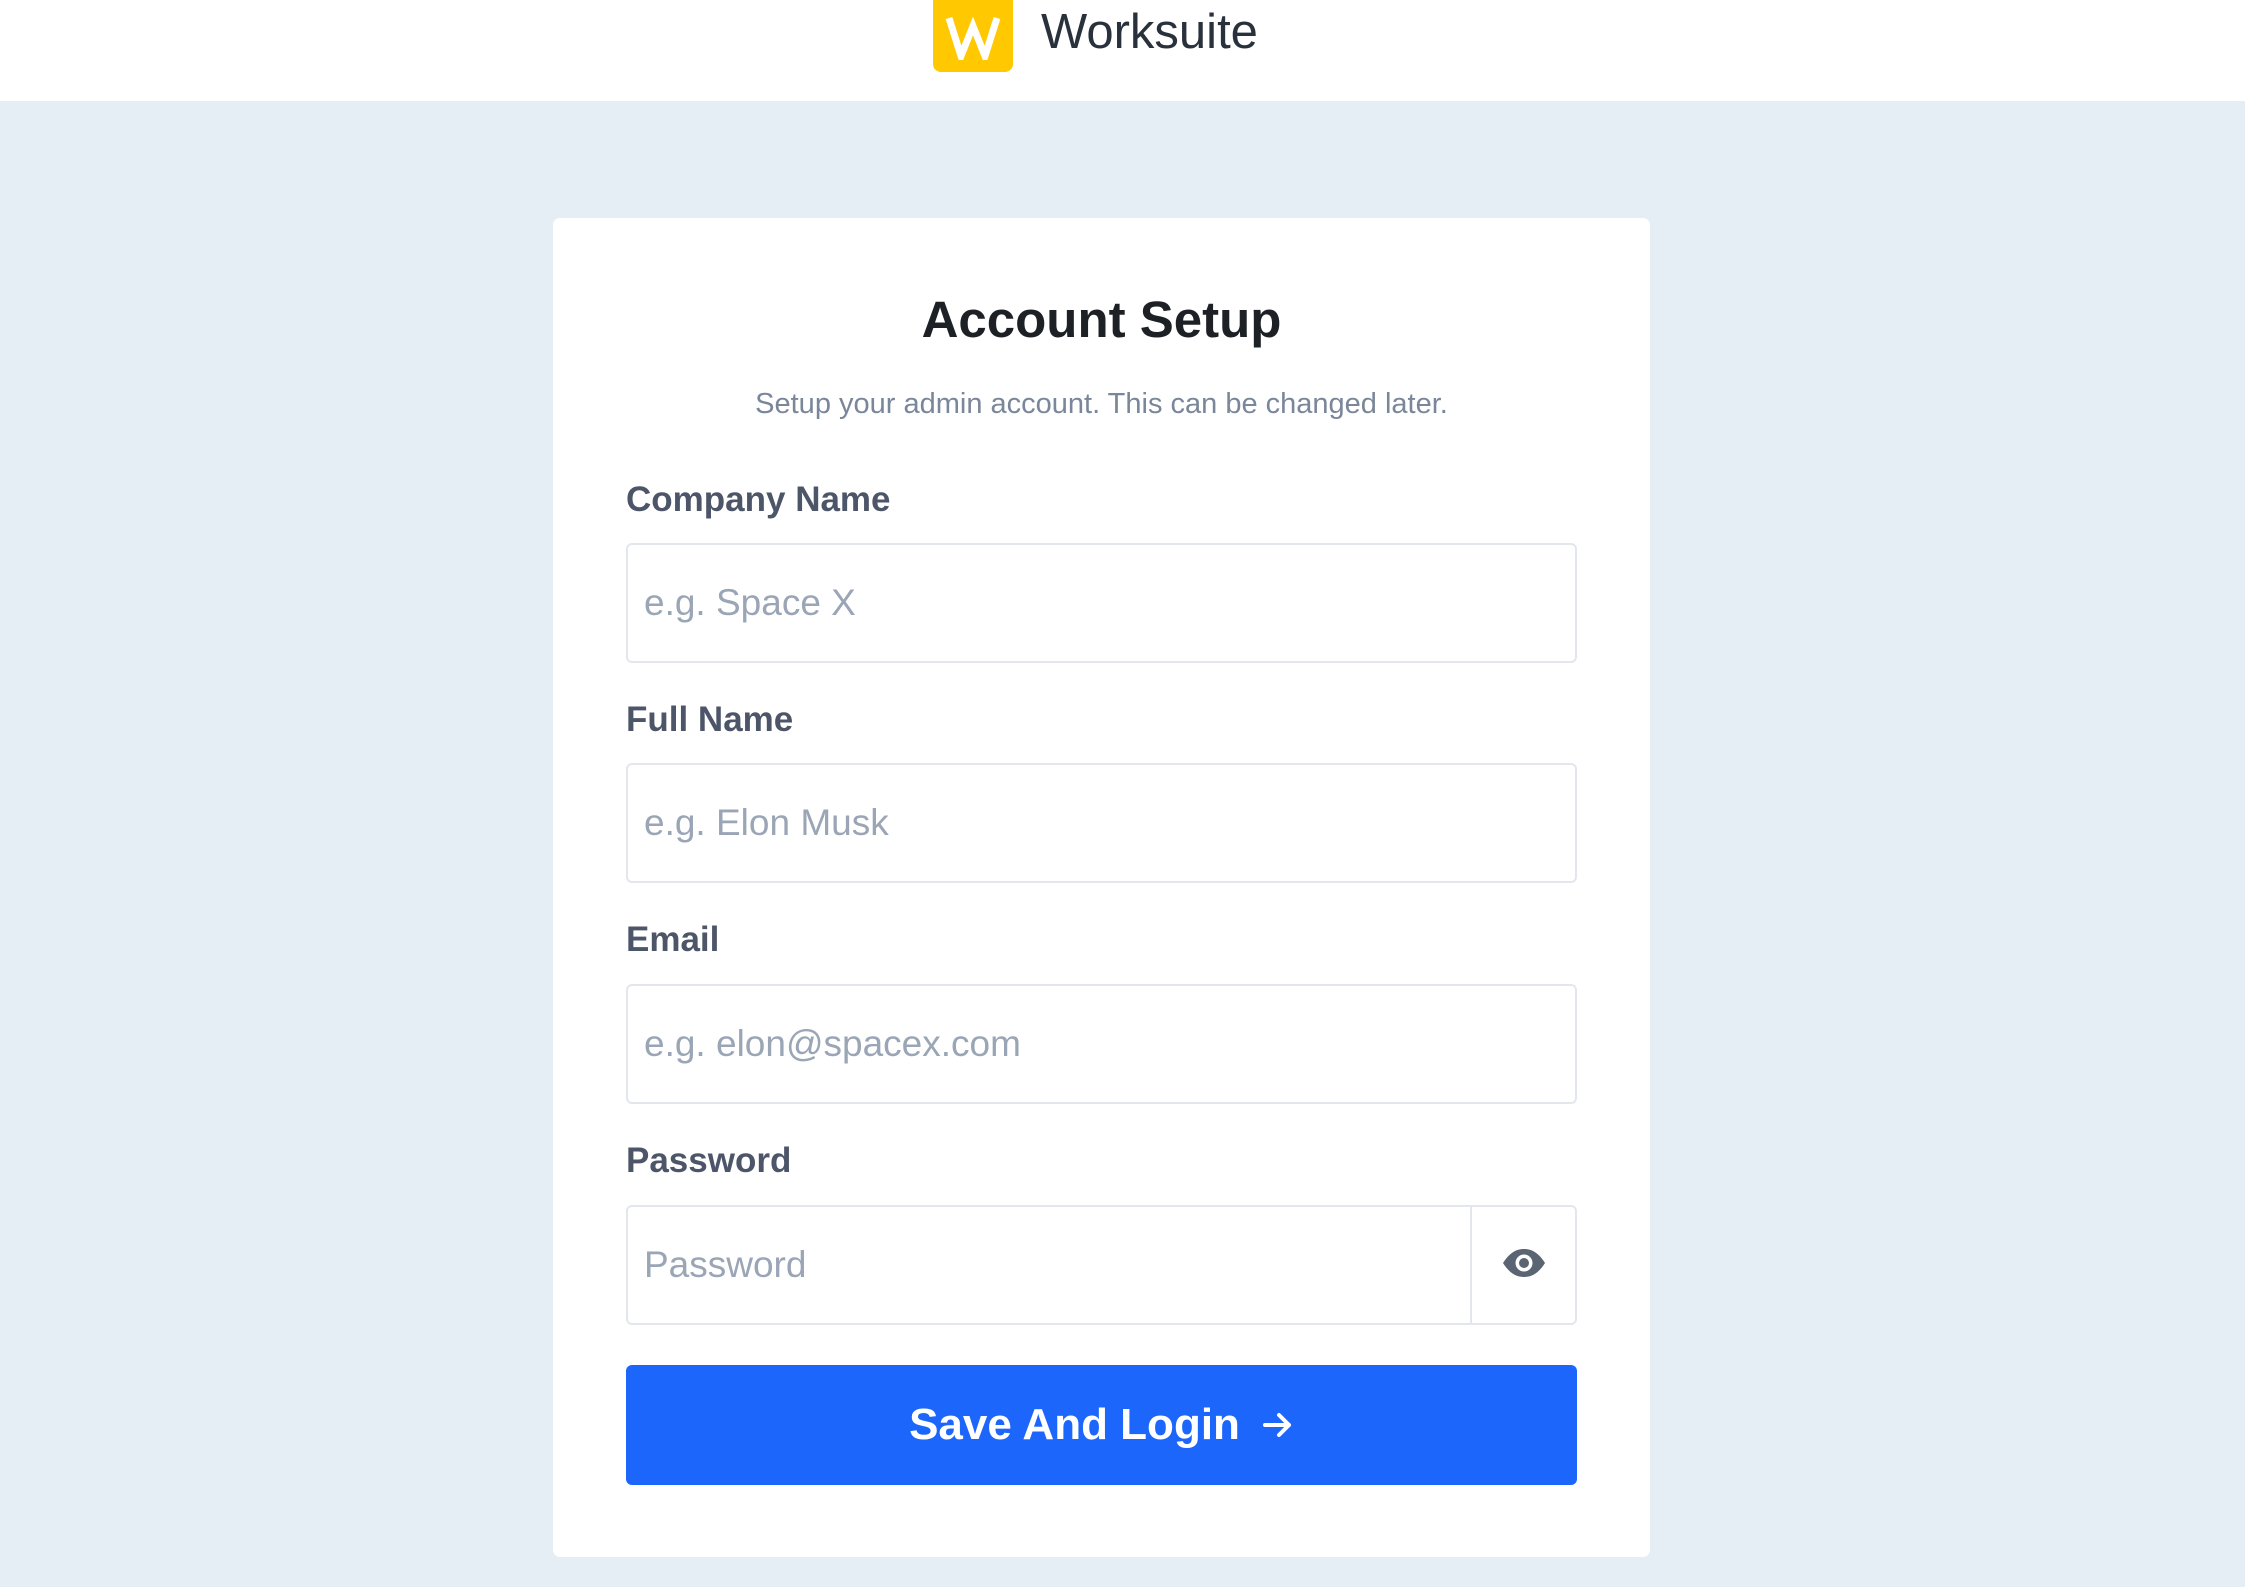  I want to click on email-input, so click(1101, 1044).